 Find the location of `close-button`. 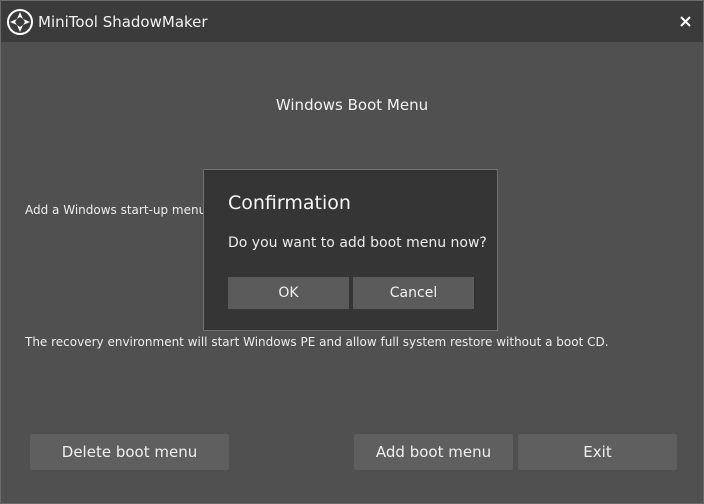

close-button is located at coordinates (685, 21).